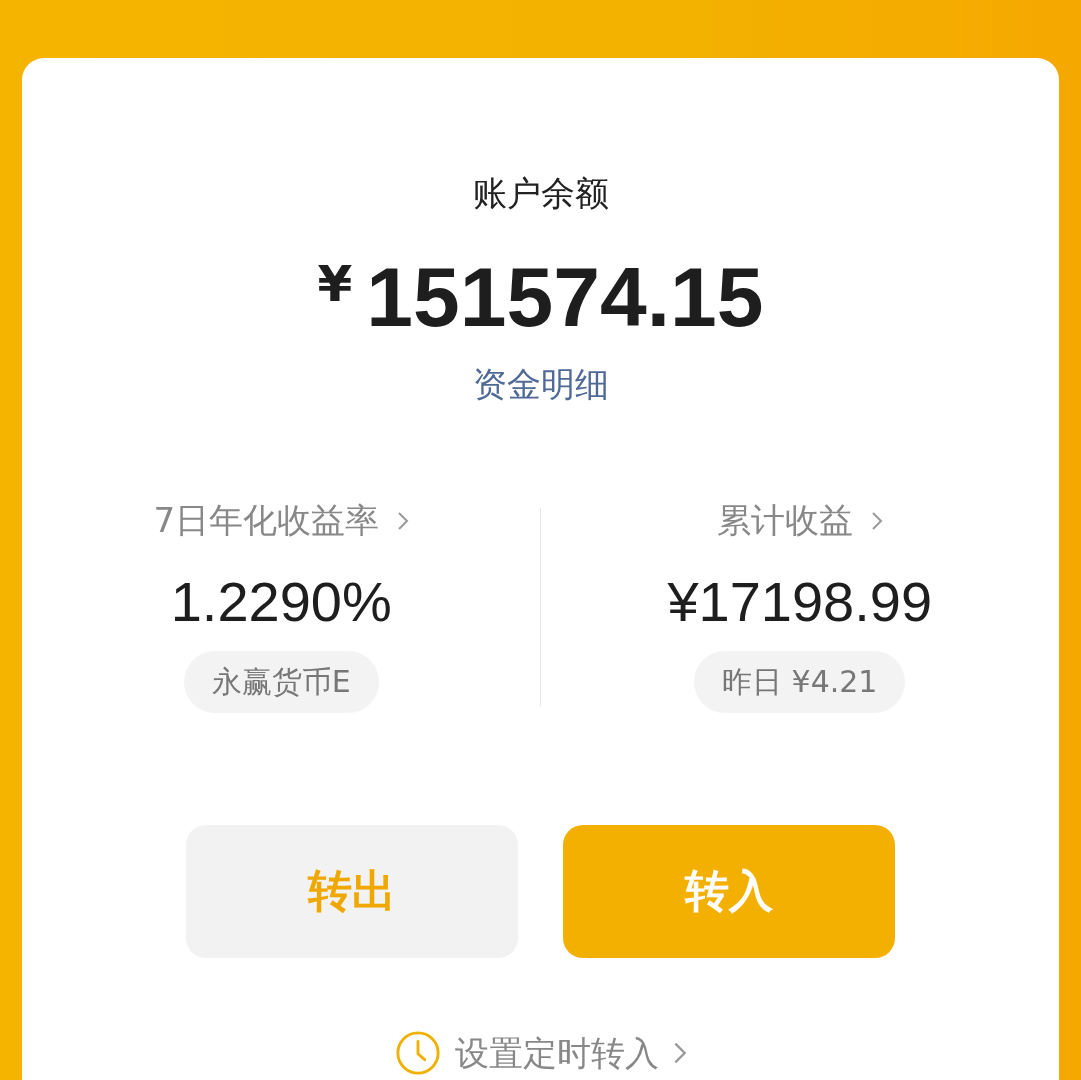  Describe the element at coordinates (266, 520) in the screenshot. I see `stat-label: 7日年化收益率` at that location.